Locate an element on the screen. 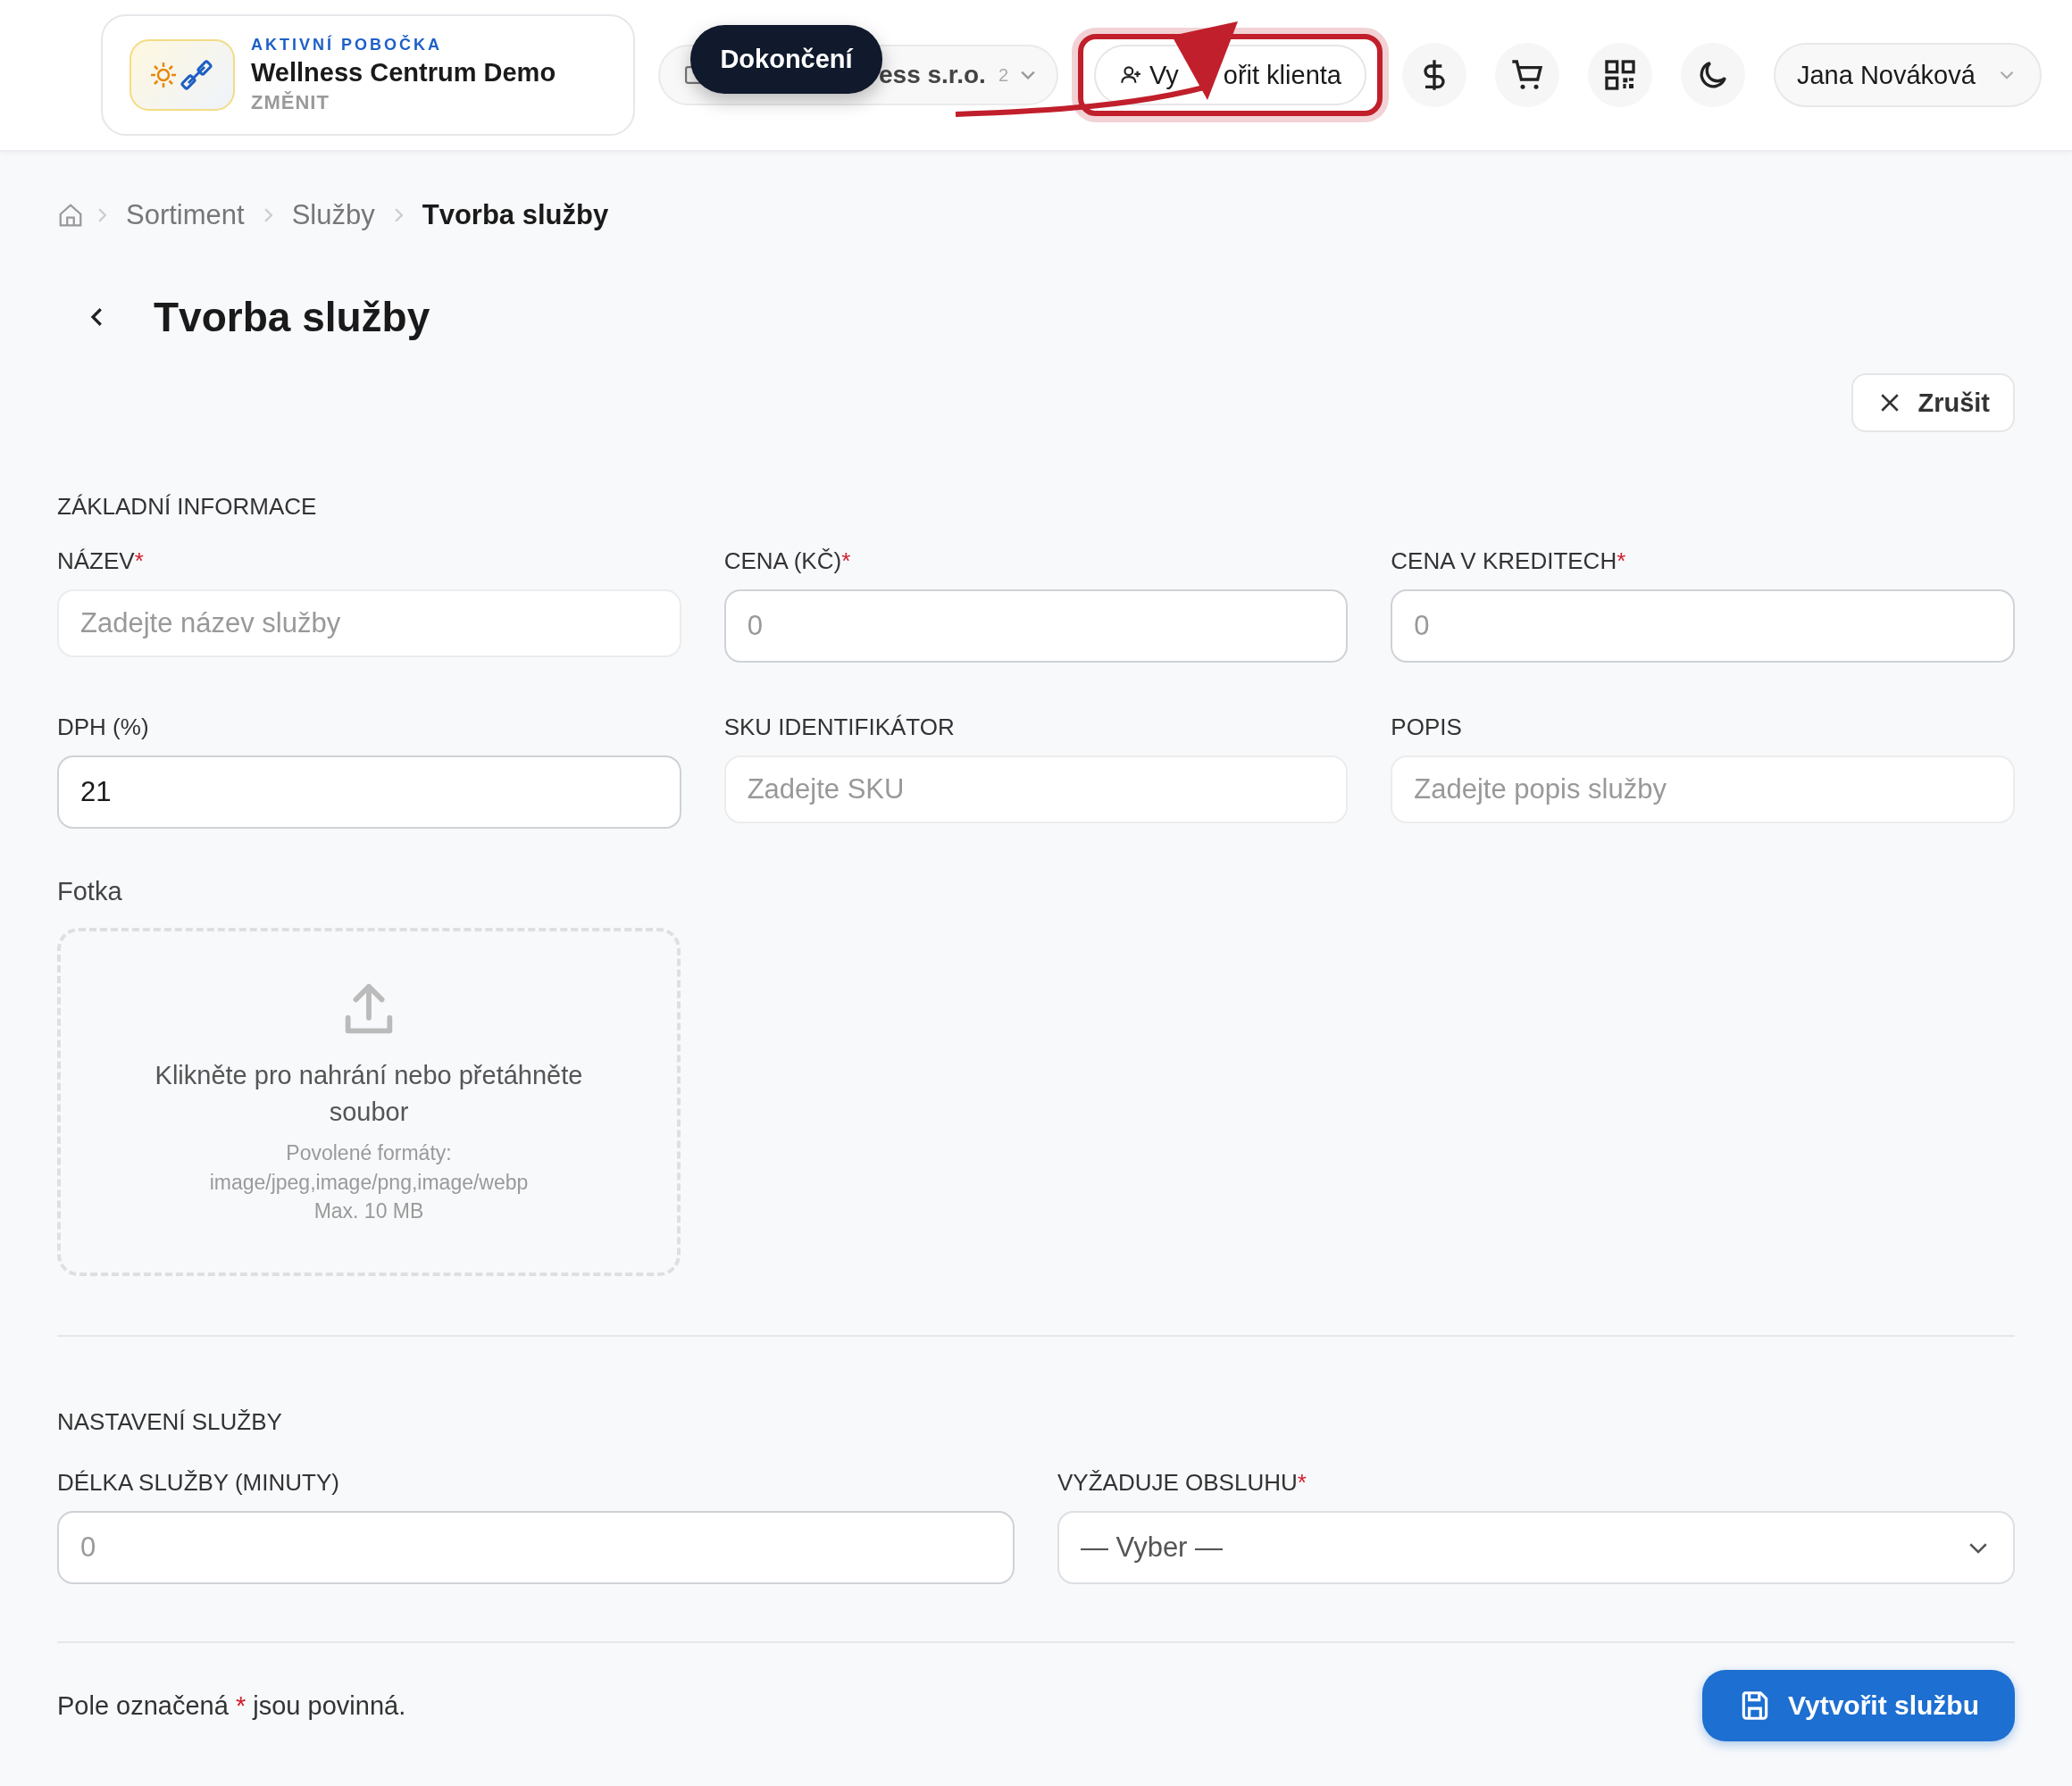  create-service-button: Vytvořit službu is located at coordinates (1858, 1705).